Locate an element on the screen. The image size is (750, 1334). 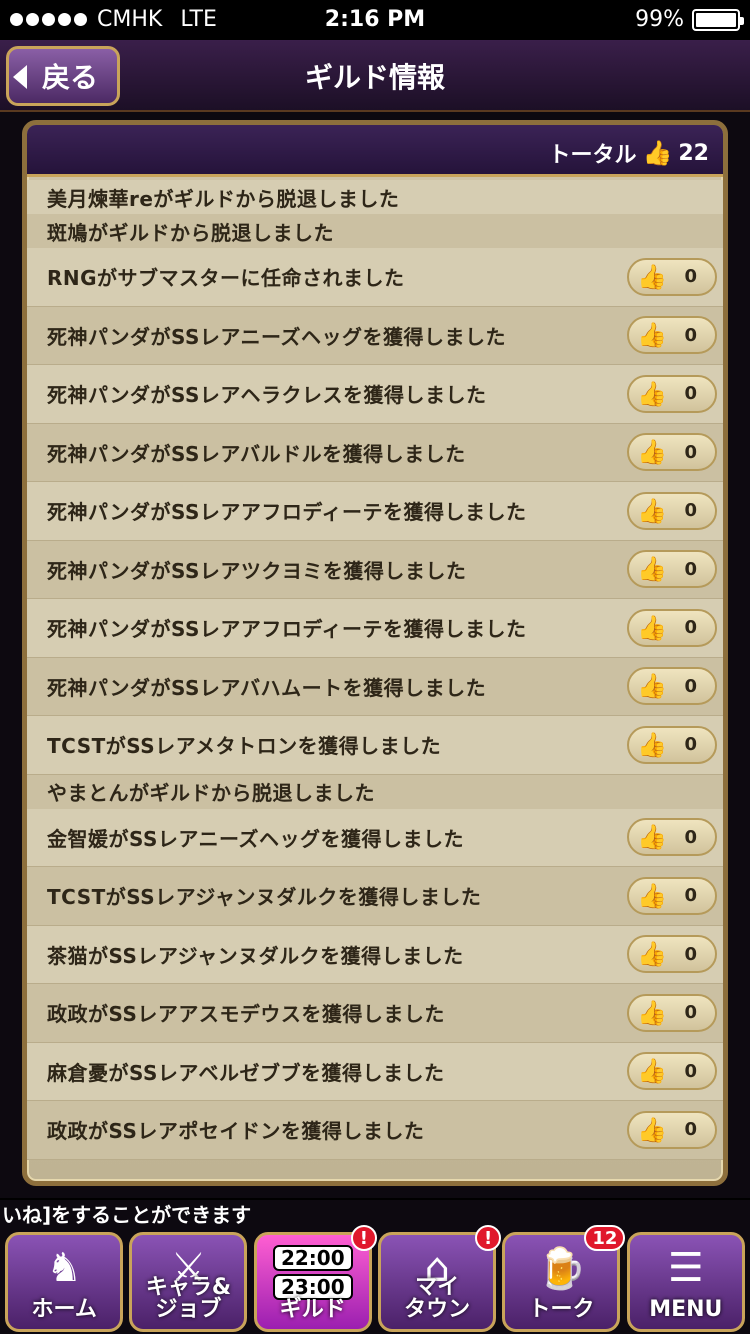
nav-chara-button: ⚔ キャラ& ジョブ is located at coordinates (188, 1282).